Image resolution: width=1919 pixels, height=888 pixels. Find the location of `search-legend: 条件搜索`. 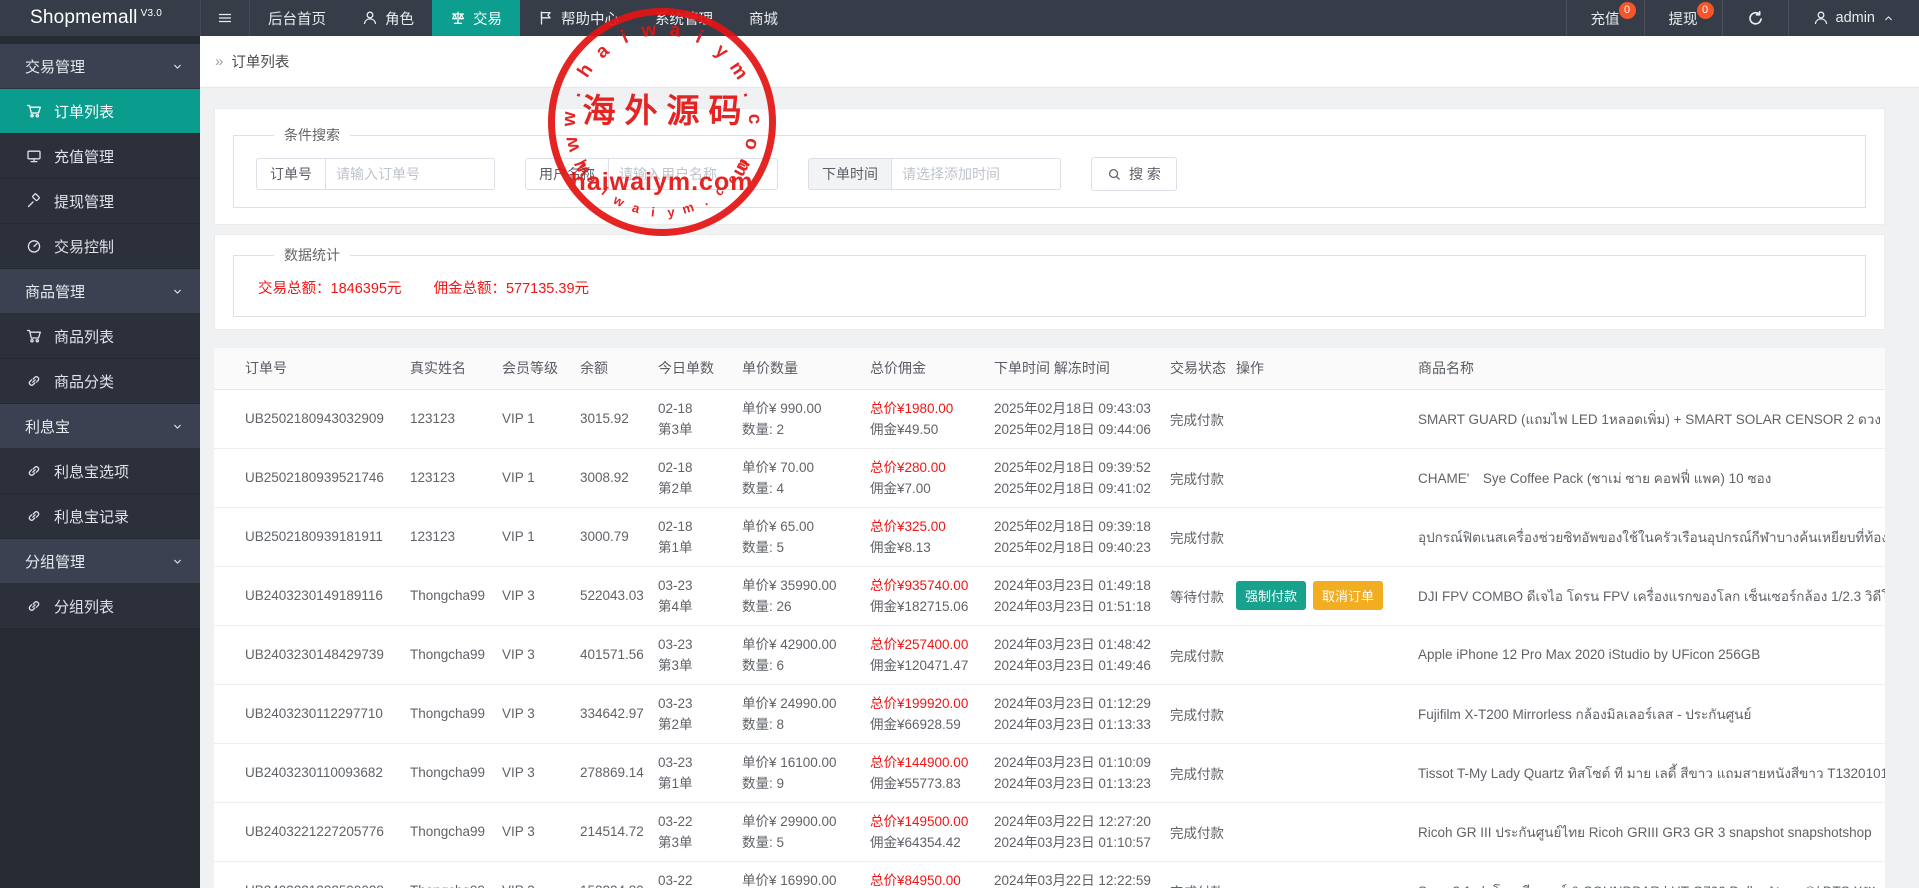

search-legend: 条件搜索 is located at coordinates (312, 135).